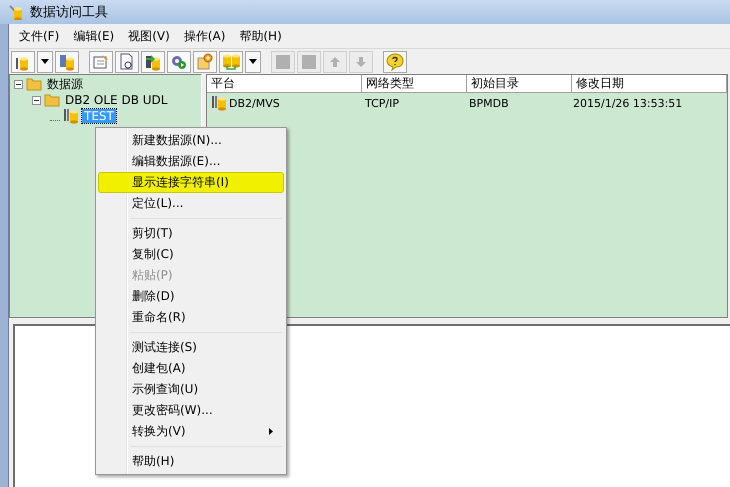  Describe the element at coordinates (191, 389) in the screenshot. I see `menu-item: 示例查询(U)` at that location.